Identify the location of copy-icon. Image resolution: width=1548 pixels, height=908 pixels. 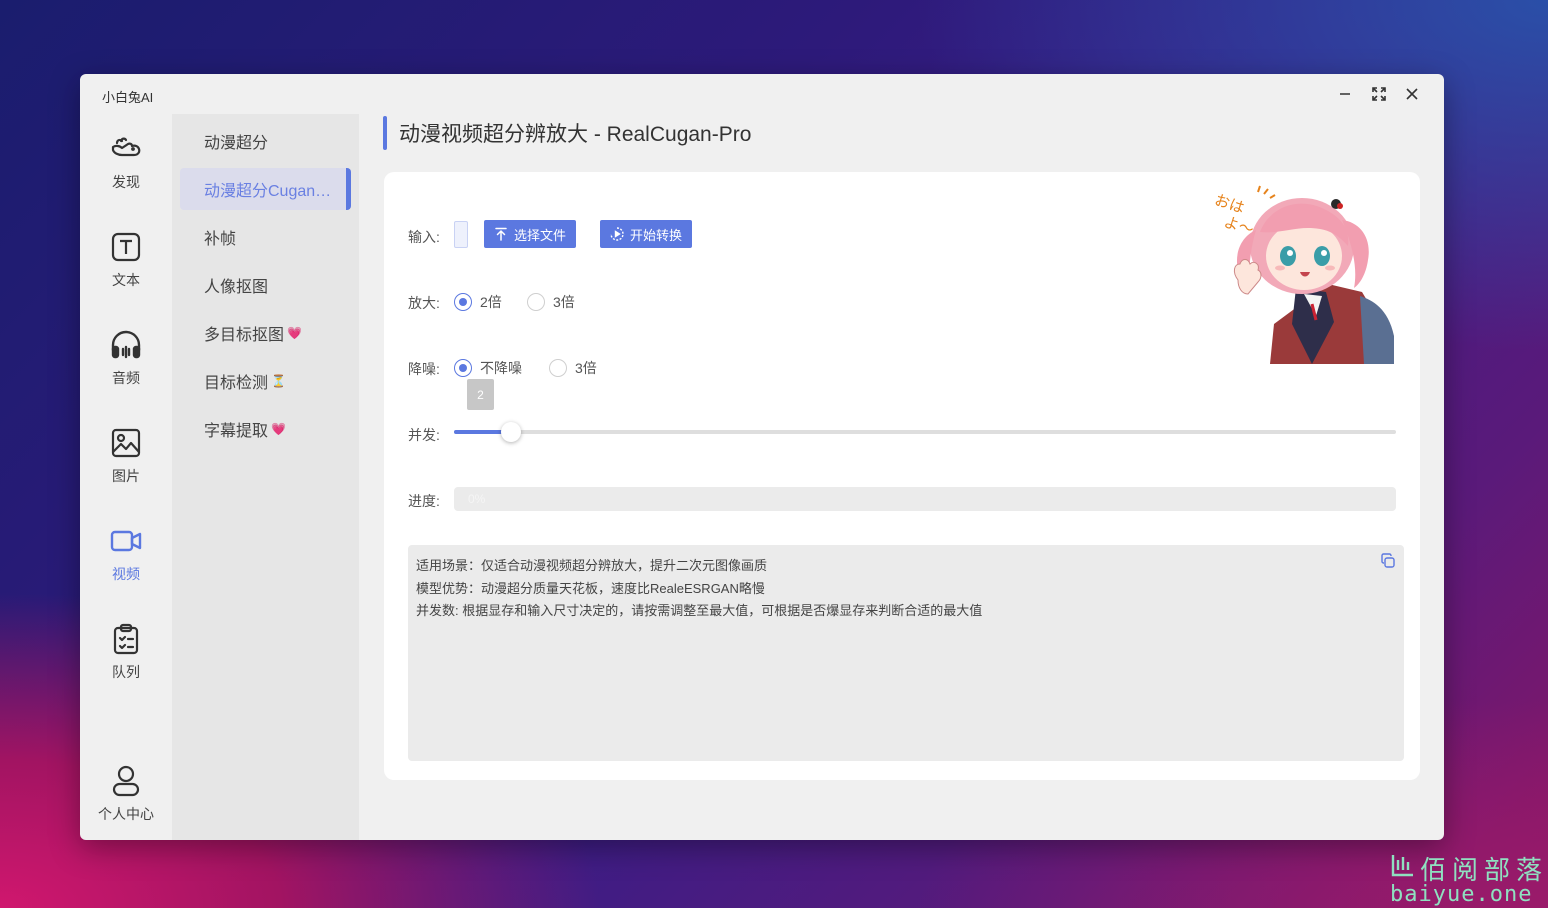
(1388, 561).